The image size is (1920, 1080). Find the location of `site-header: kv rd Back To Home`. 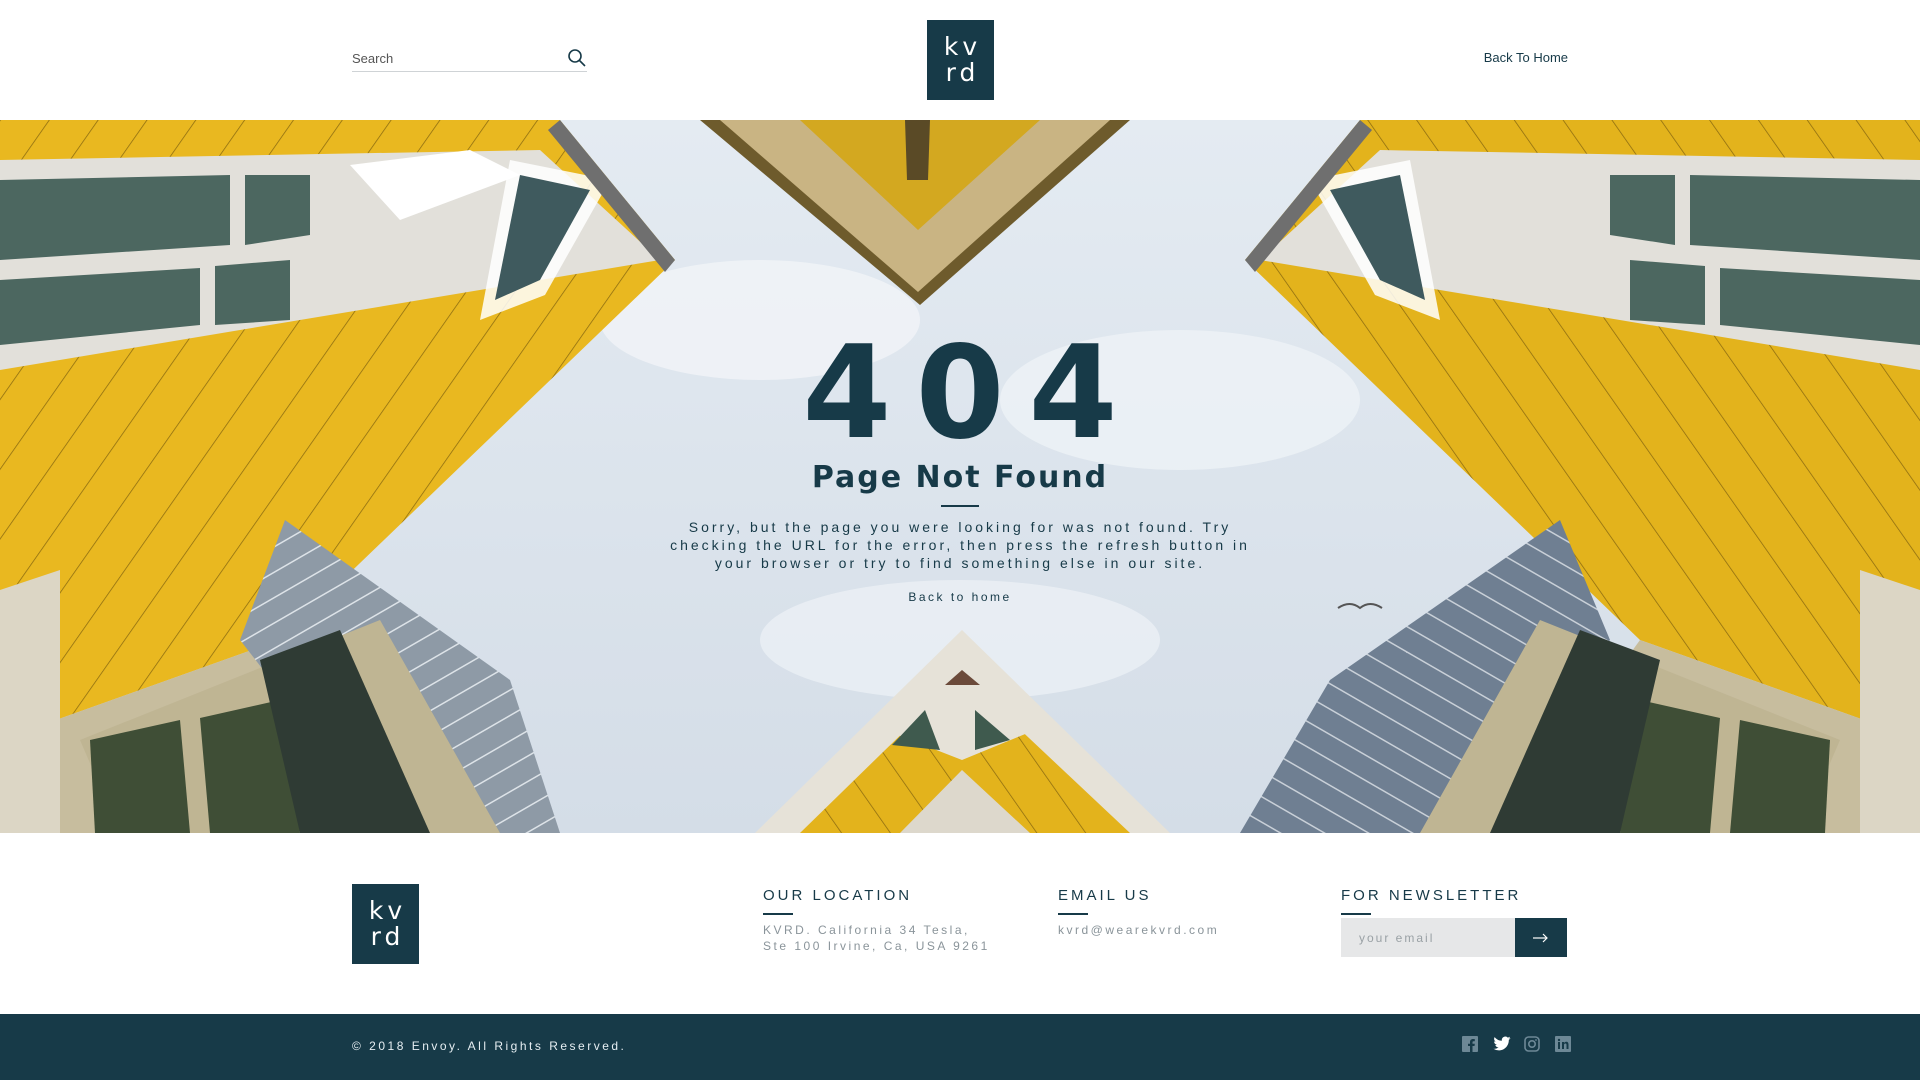

site-header: kv rd Back To Home is located at coordinates (960, 60).